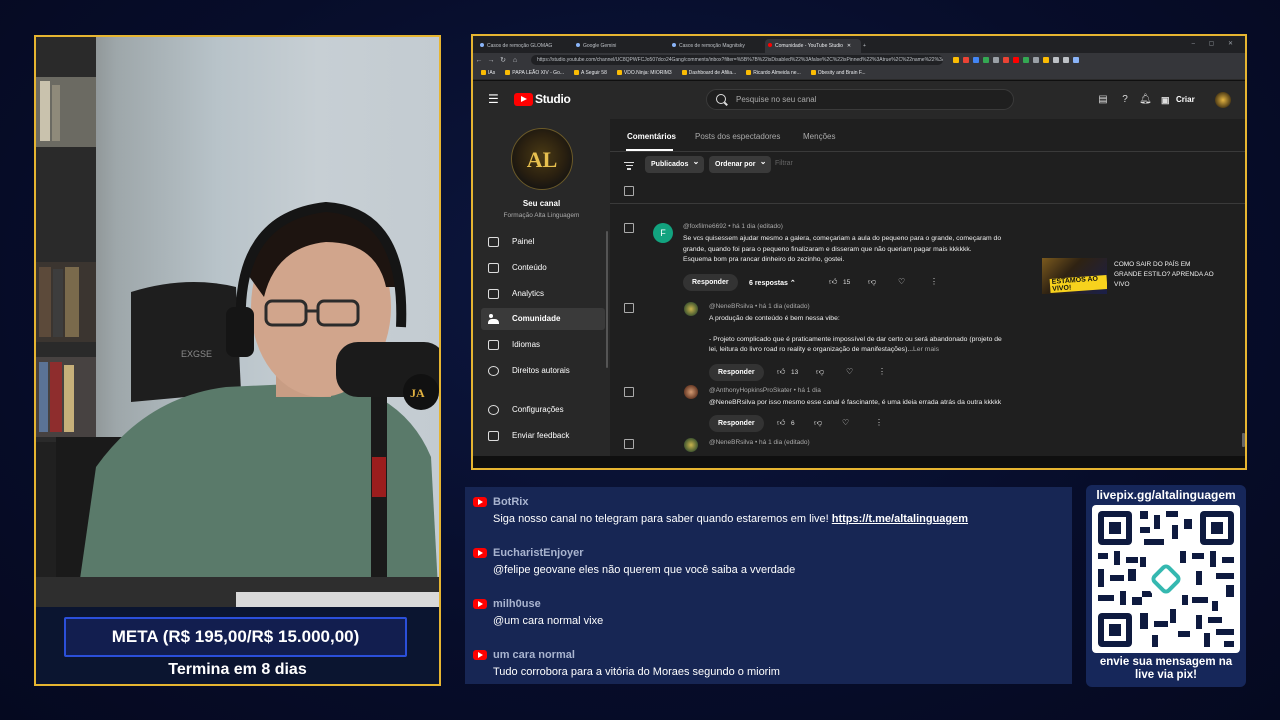  What do you see at coordinates (543, 371) in the screenshot?
I see `sidebar-item-direitos-autorais: Direitos autorais` at bounding box center [543, 371].